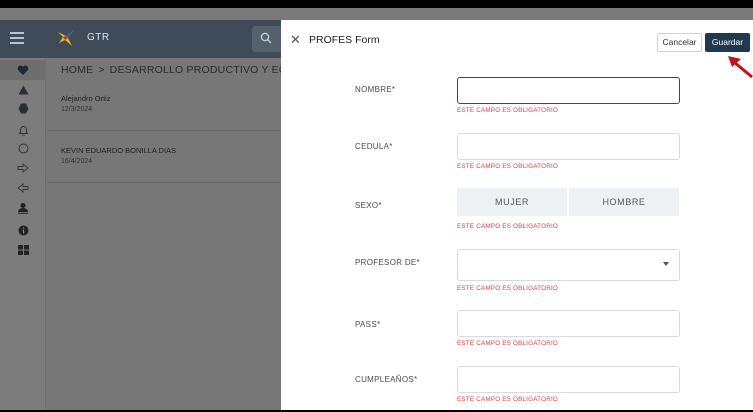 The image size is (753, 412). What do you see at coordinates (740, 67) in the screenshot?
I see `annotation-arrow` at bounding box center [740, 67].